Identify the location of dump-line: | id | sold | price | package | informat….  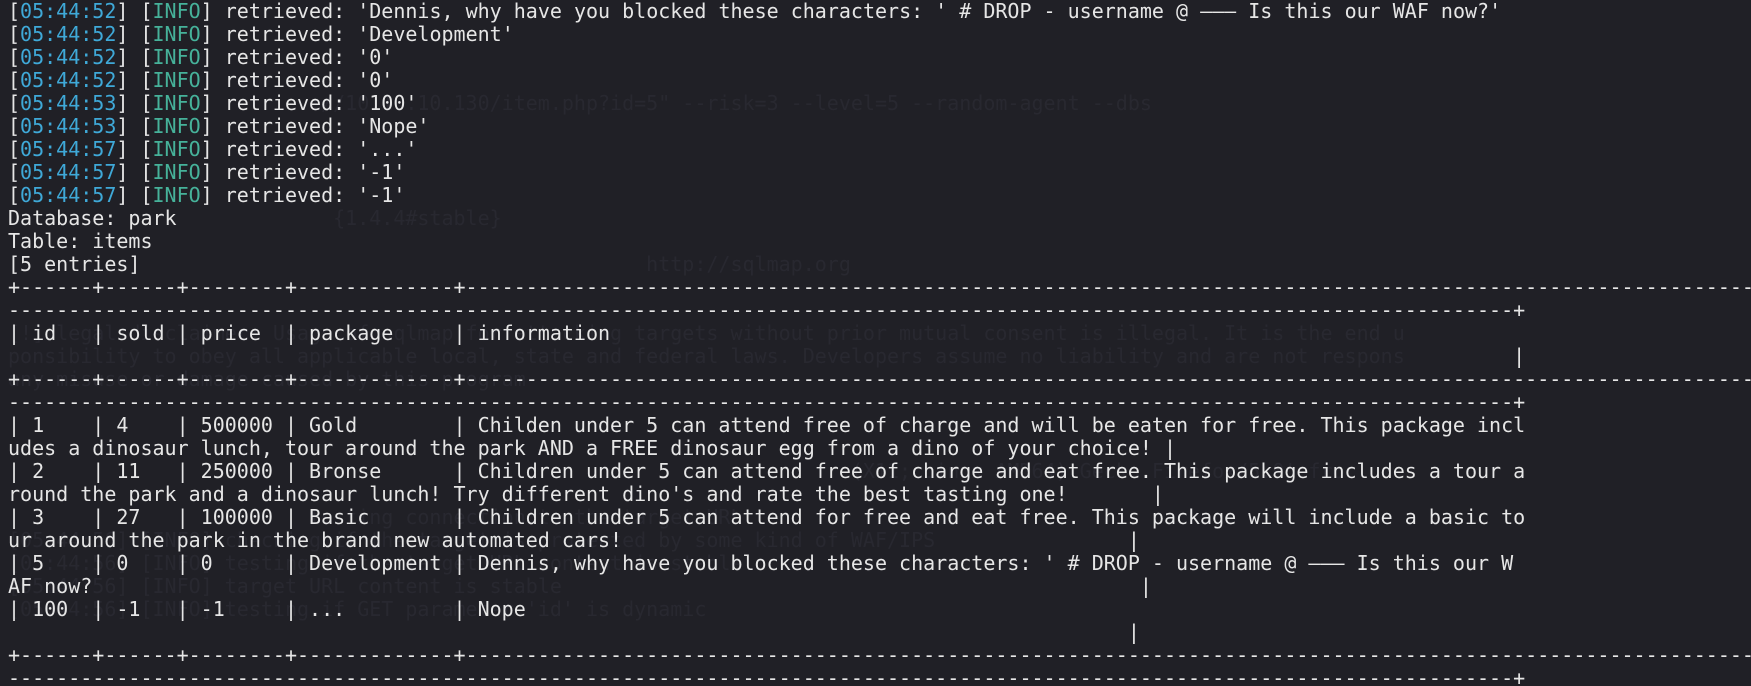
(309, 333).